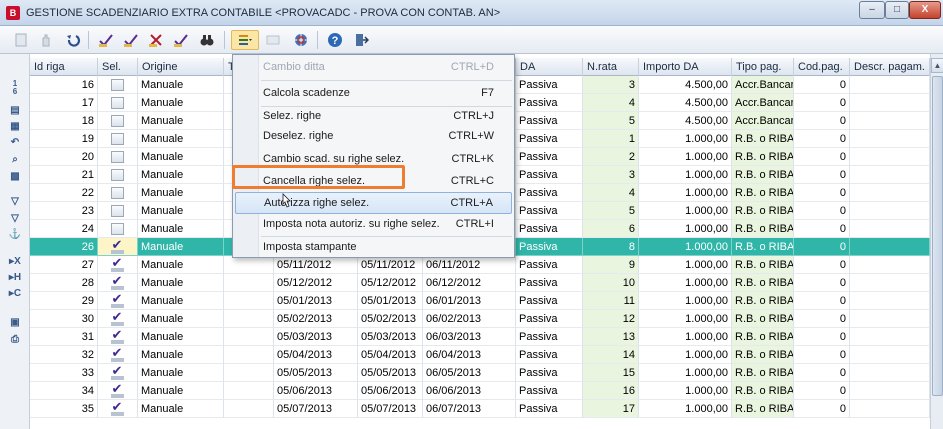 This screenshot has height=429, width=943. What do you see at coordinates (64, 157) in the screenshot?
I see `grid-cell-id: 20` at bounding box center [64, 157].